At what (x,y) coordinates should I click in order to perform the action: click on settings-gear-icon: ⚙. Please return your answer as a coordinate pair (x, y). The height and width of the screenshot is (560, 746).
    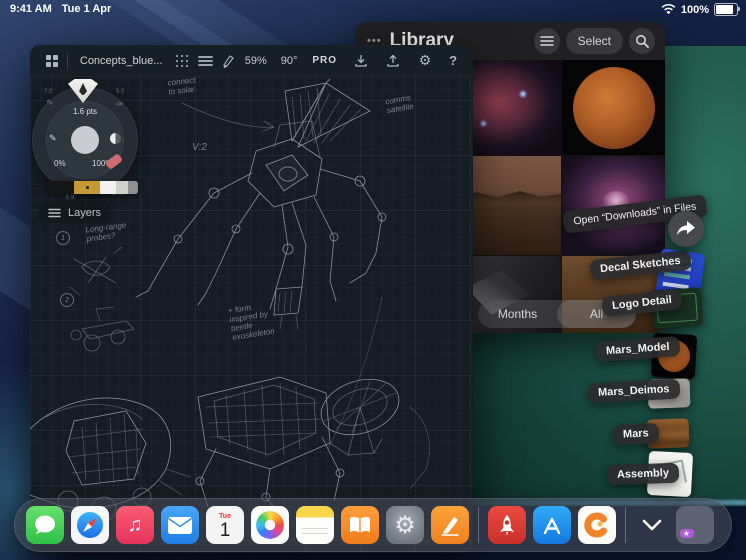
    Looking at the image, I should click on (425, 61).